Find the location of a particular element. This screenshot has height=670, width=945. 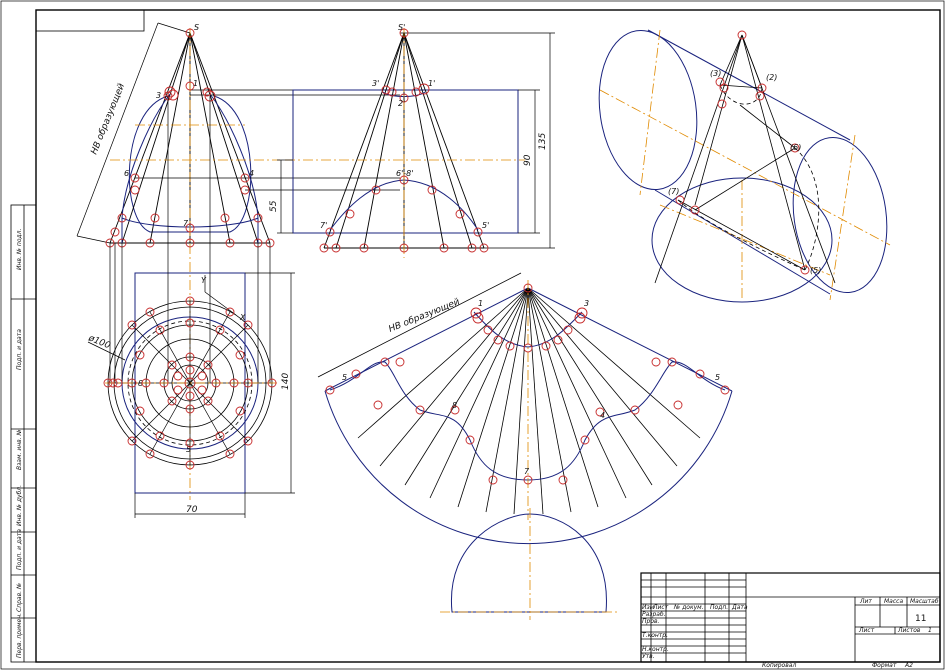

dim-diameter: ø100 is located at coordinates (99, 342).